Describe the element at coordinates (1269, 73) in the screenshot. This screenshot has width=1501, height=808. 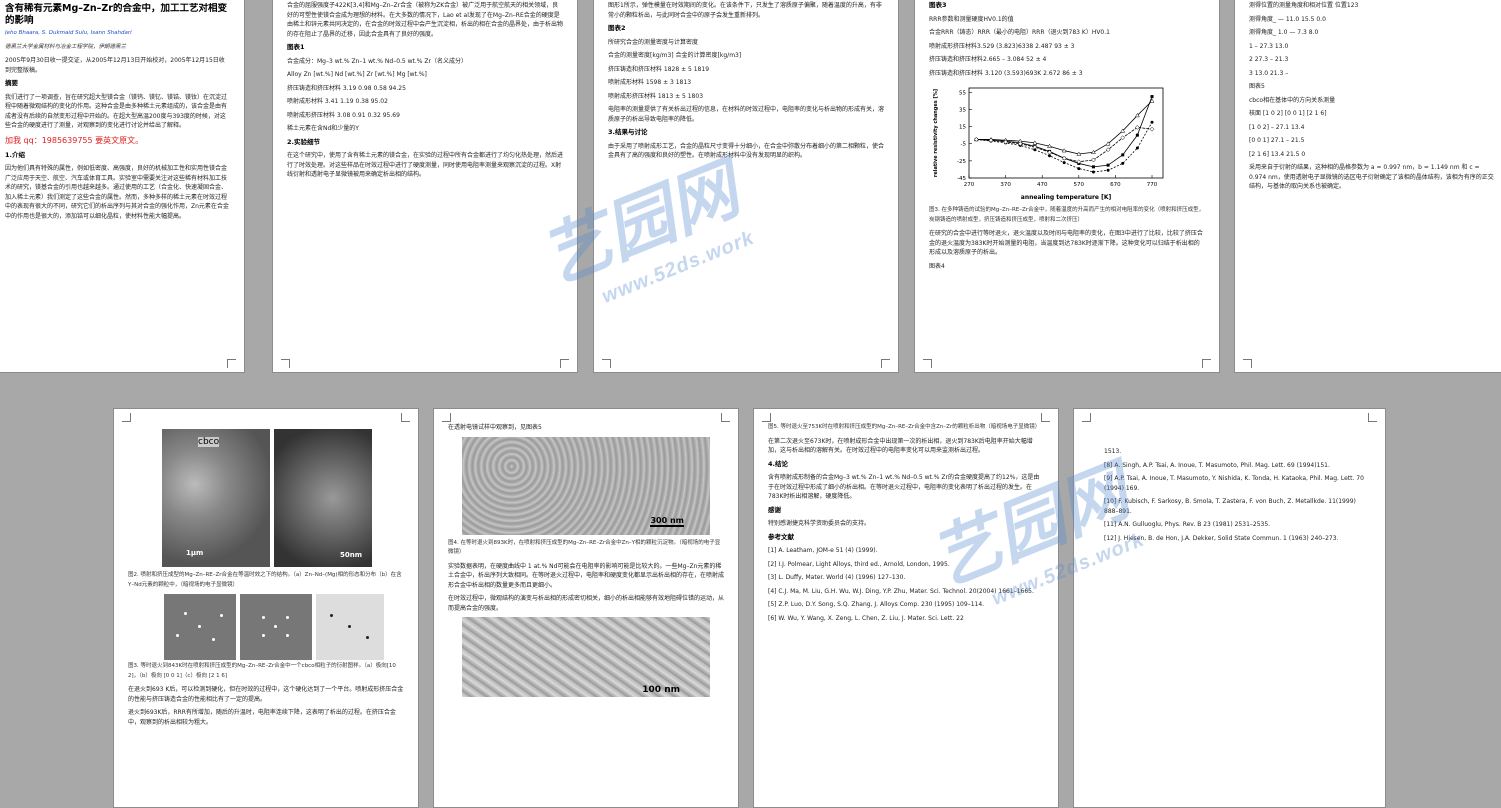
I see `table-line: 3 13.0 21.3 –` at that location.